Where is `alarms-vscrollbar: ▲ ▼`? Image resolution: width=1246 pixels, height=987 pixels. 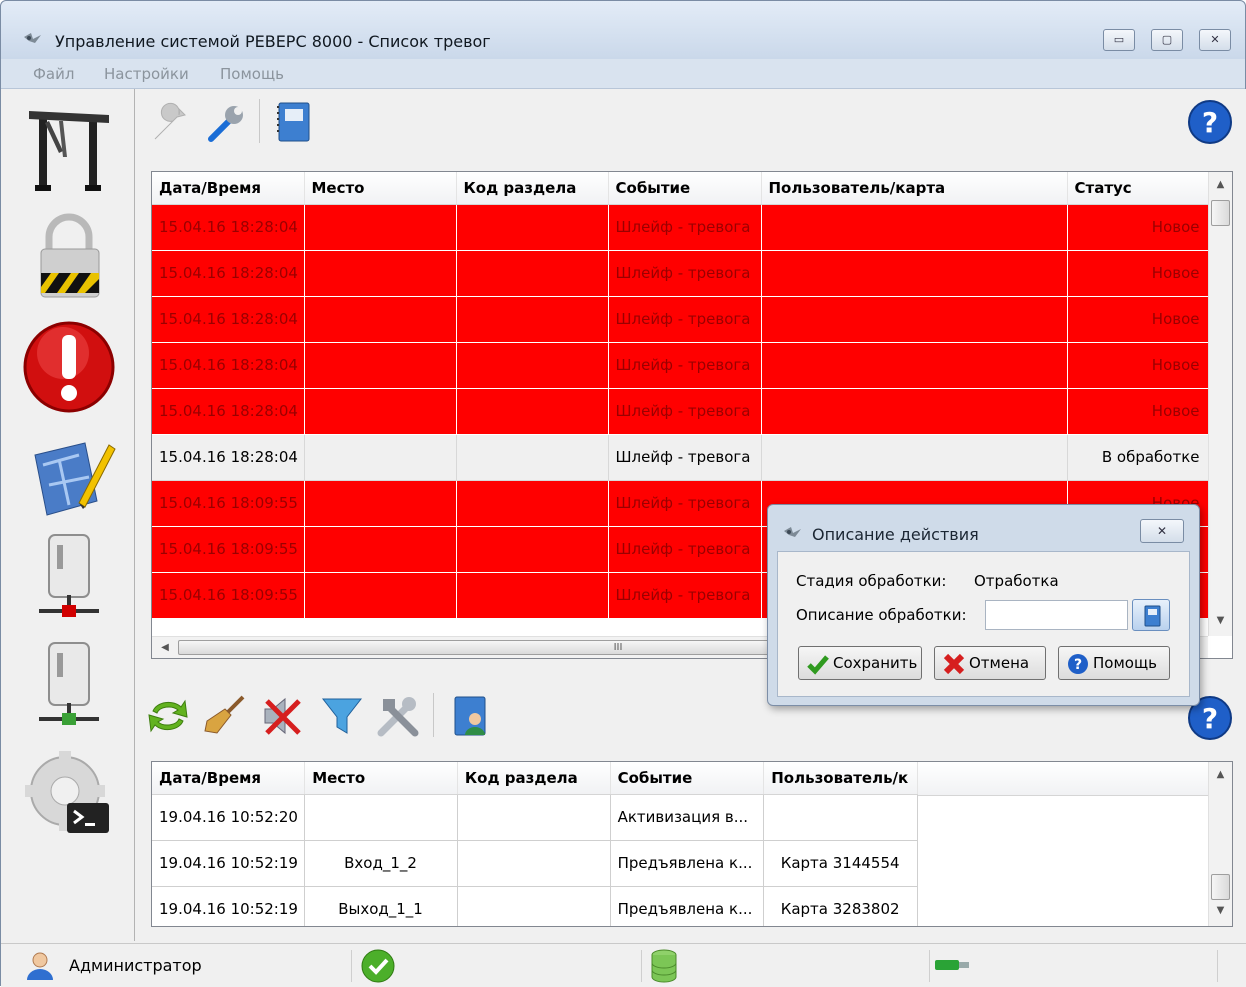
alarms-vscrollbar: ▲ ▼ is located at coordinates (1220, 404).